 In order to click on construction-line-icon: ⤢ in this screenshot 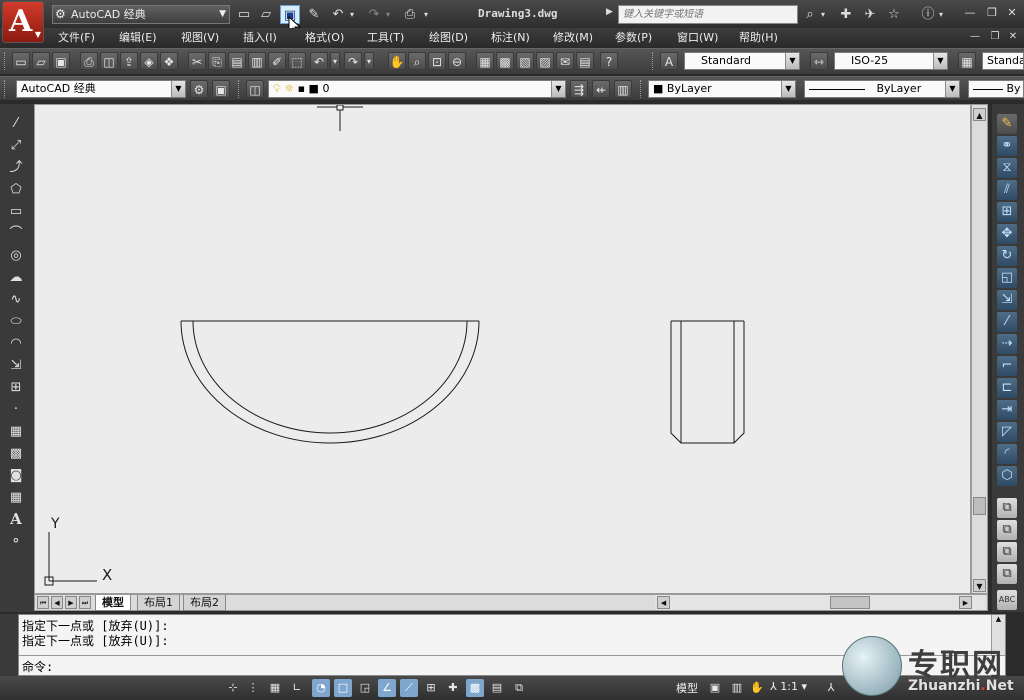, I will do `click(16, 146)`.